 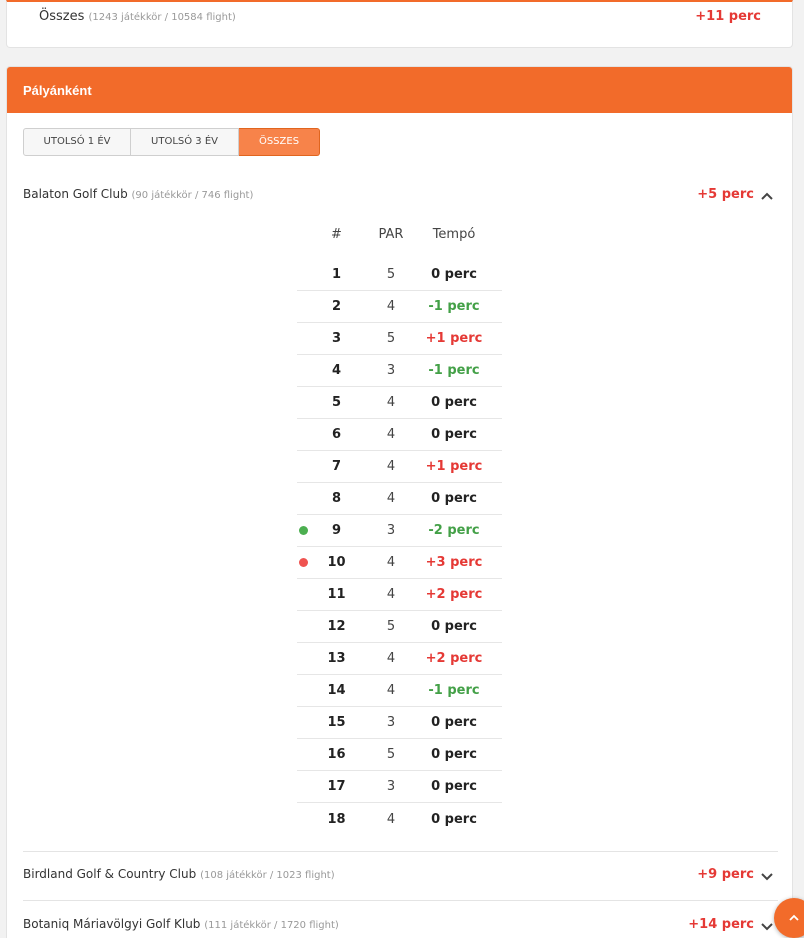 What do you see at coordinates (336, 754) in the screenshot?
I see `hole-number: 16` at bounding box center [336, 754].